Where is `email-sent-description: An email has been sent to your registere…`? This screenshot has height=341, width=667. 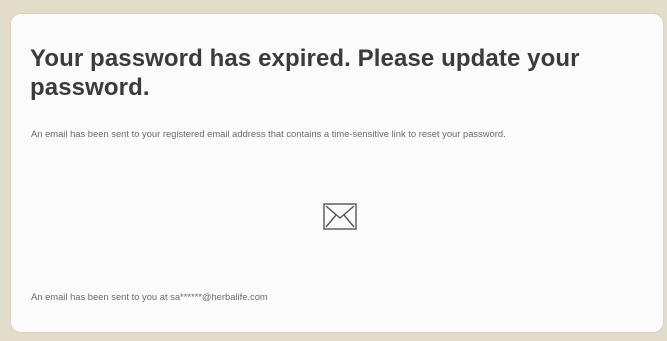
email-sent-description: An email has been sent to your registere… is located at coordinates (268, 133).